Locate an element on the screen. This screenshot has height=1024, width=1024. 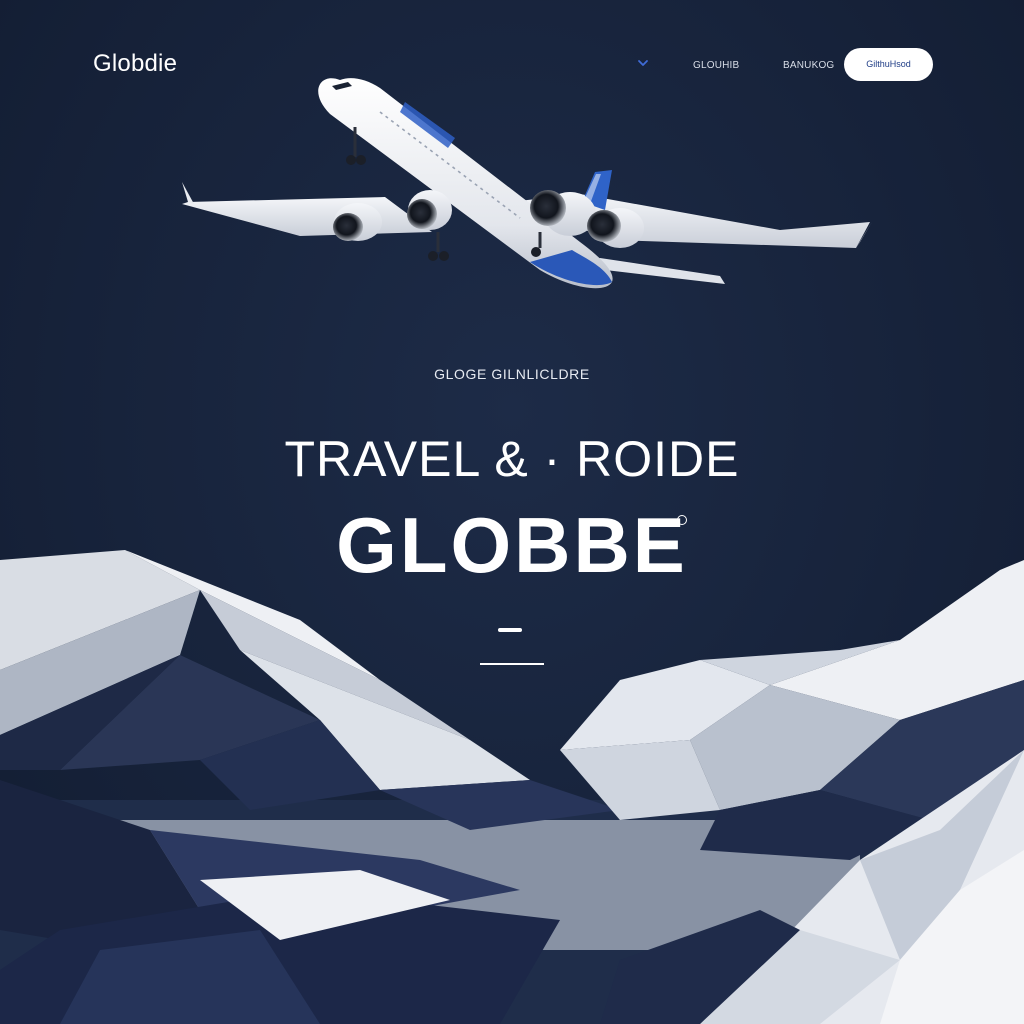
hero-eyebrow: GLOGE GILNLICLDRE is located at coordinates (512, 374).